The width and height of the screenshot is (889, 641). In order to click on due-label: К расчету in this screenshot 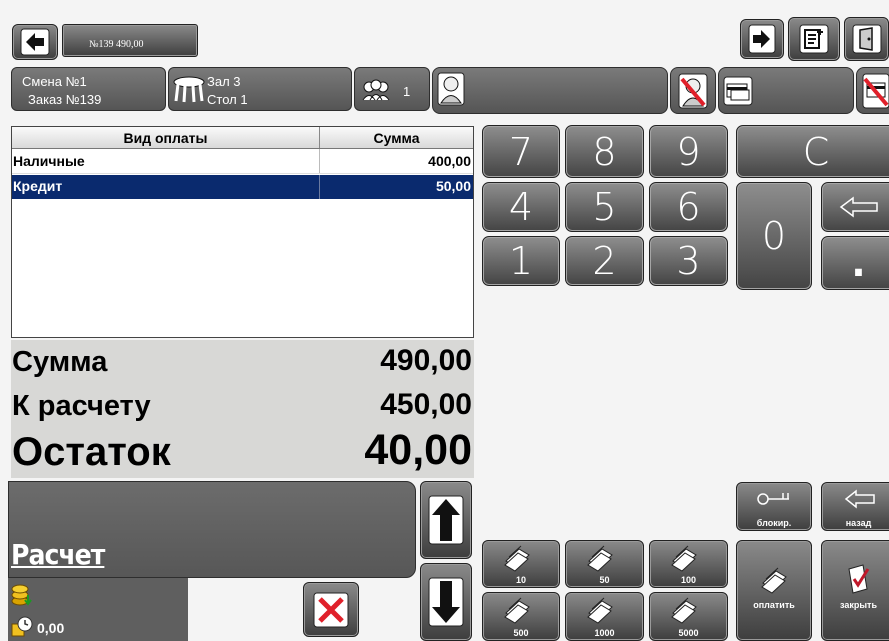, I will do `click(81, 406)`.